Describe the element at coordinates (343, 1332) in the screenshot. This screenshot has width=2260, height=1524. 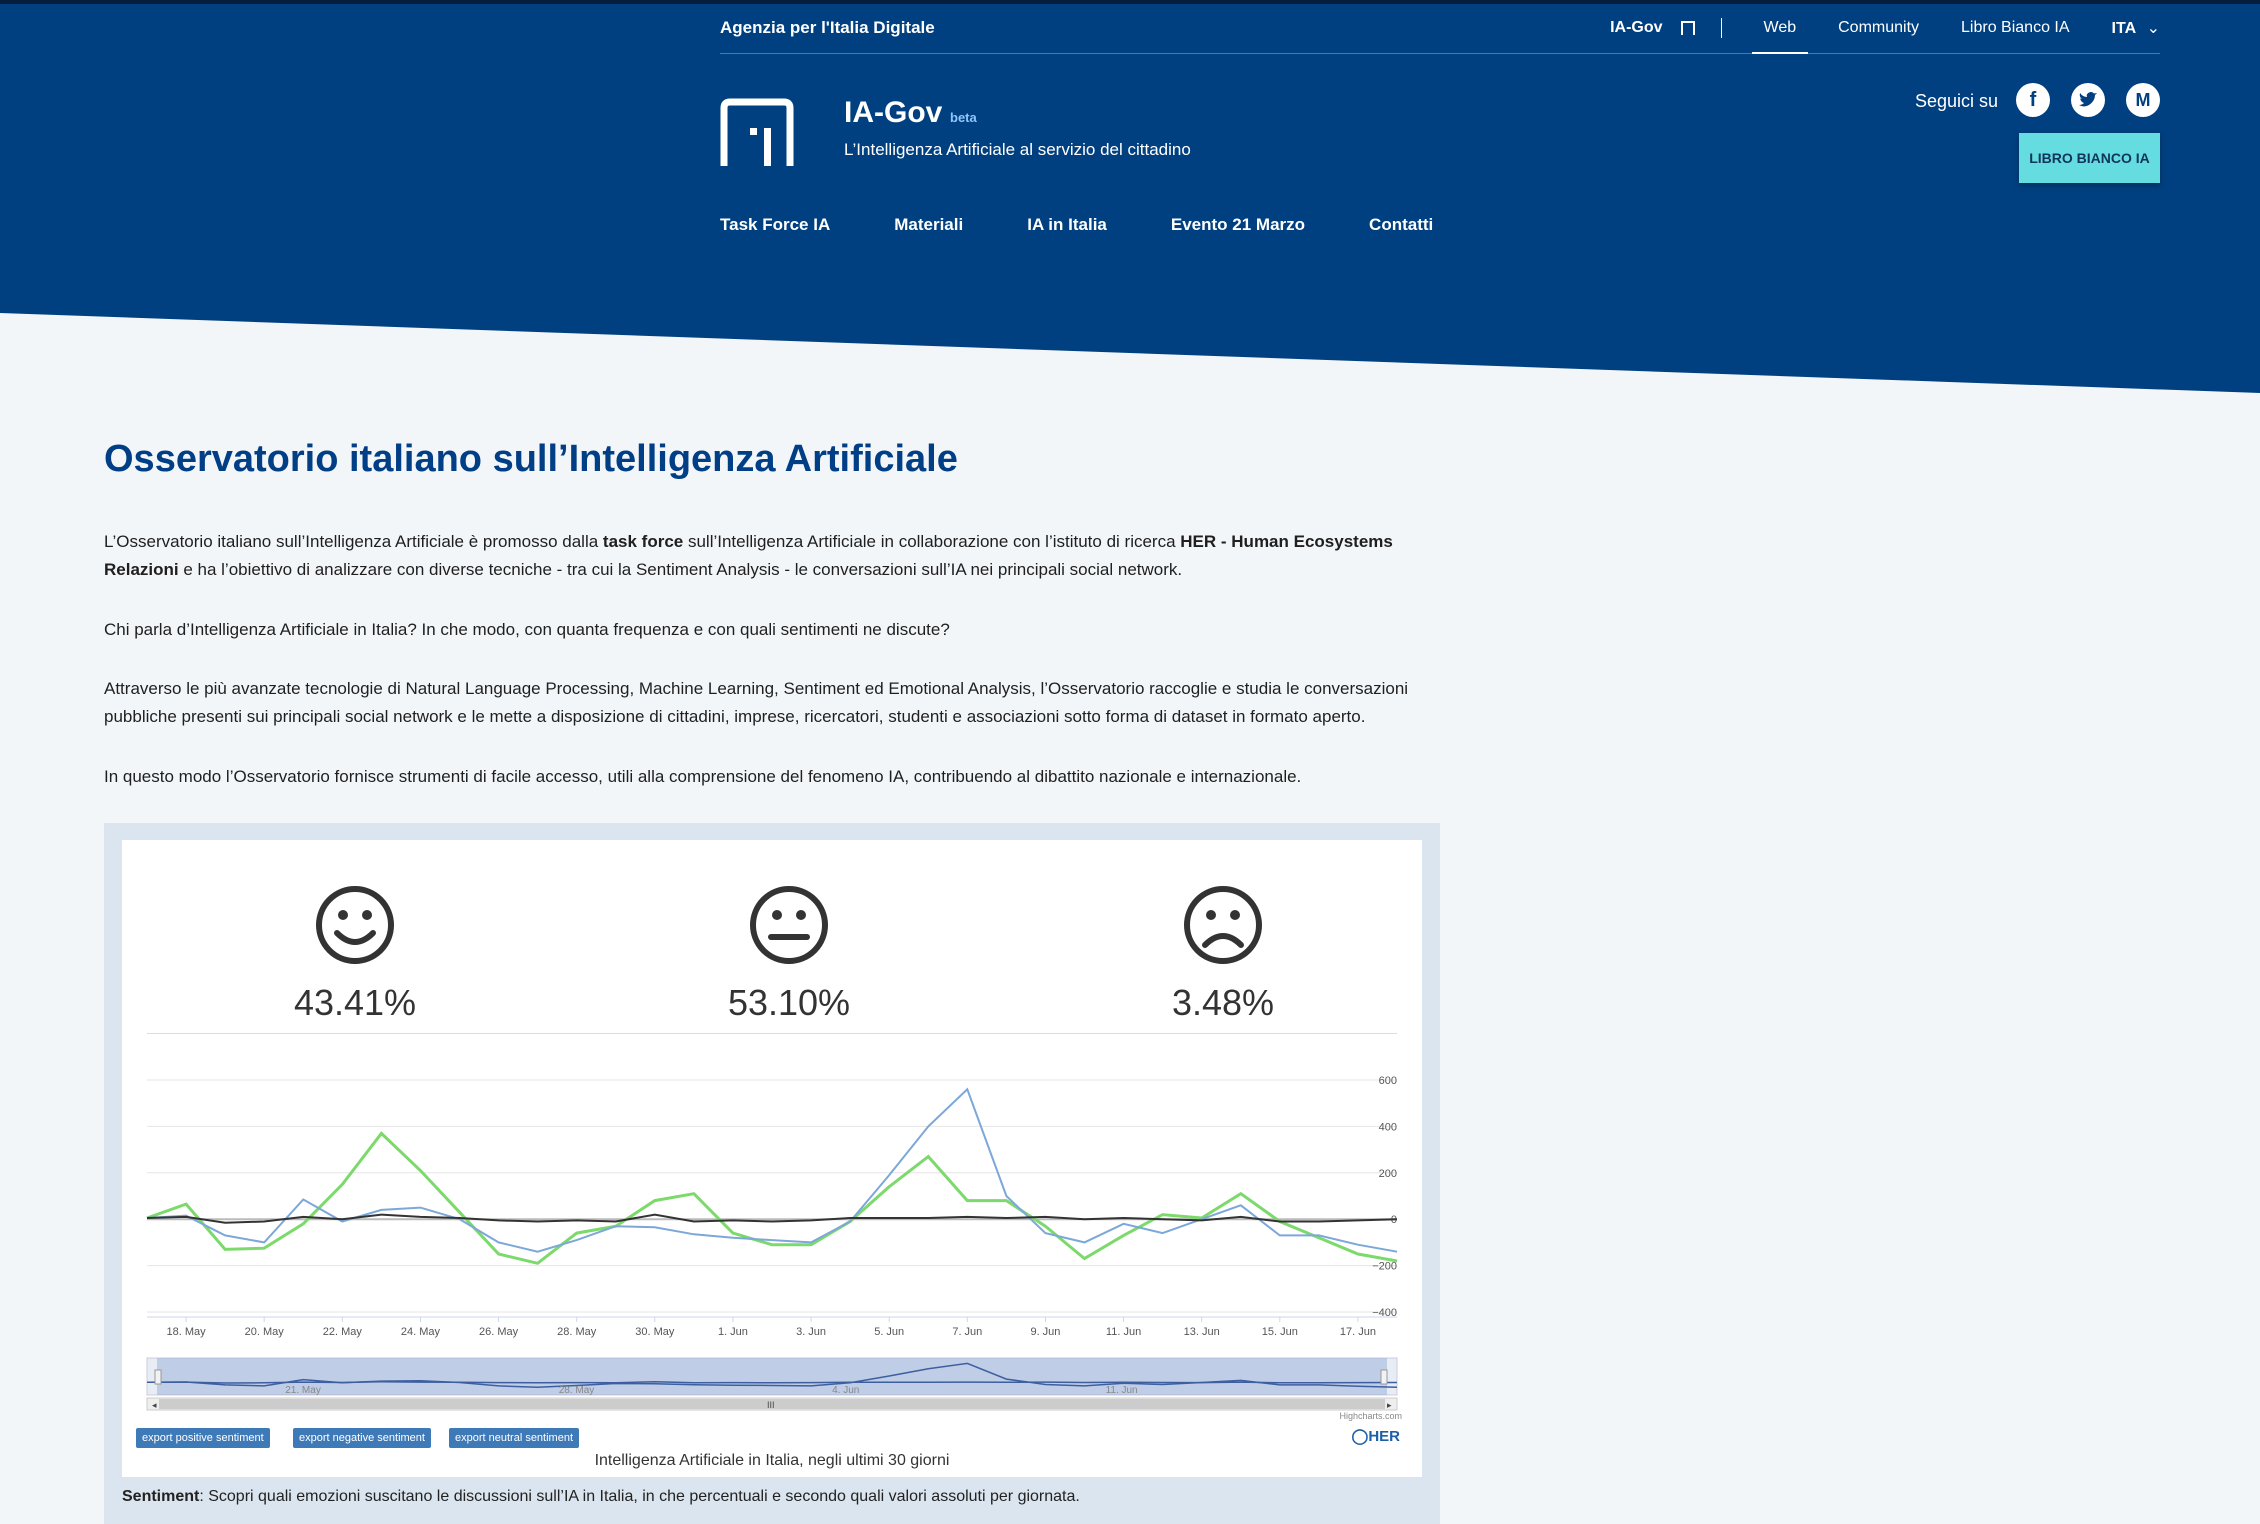
I see `x-tick-label: 22. May` at that location.